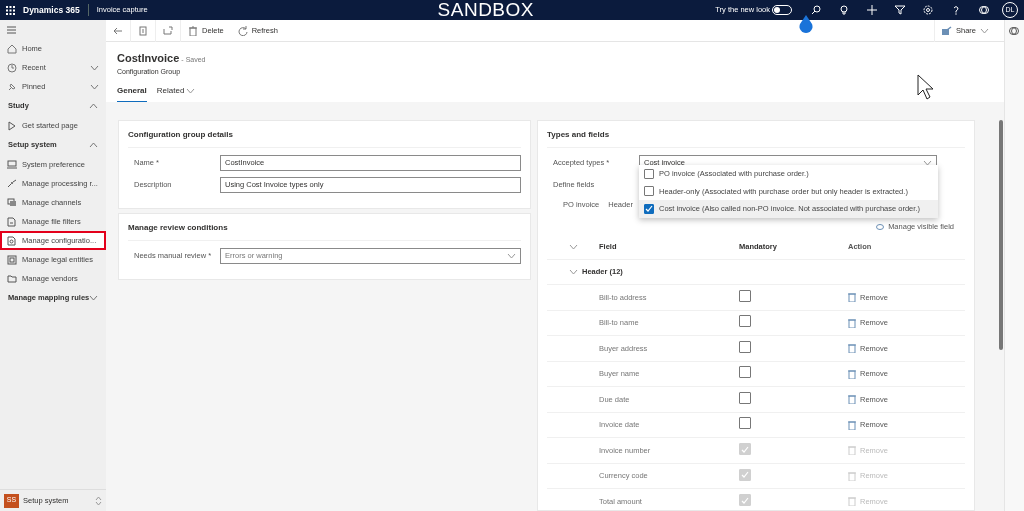  What do you see at coordinates (51, 10) in the screenshot?
I see `app-title: Dynamics 365` at bounding box center [51, 10].